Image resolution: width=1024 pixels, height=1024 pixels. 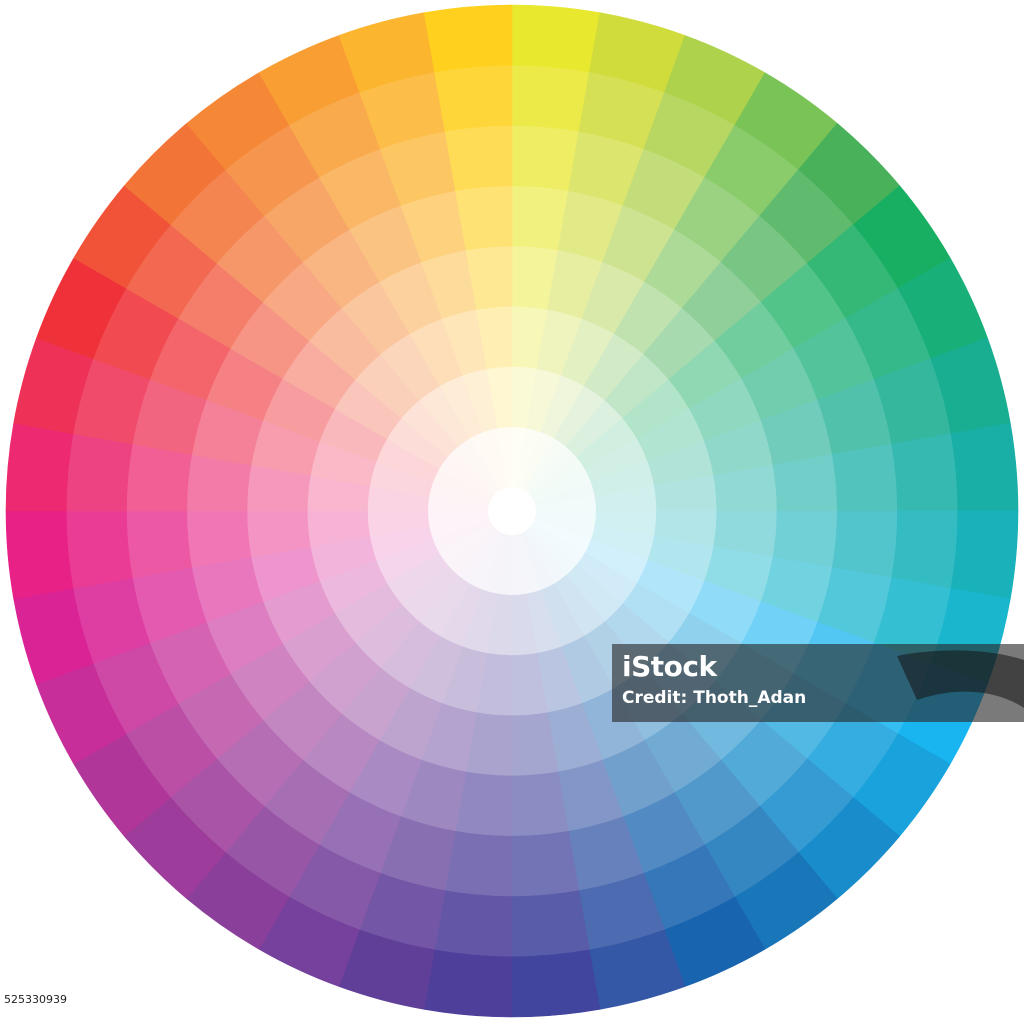 What do you see at coordinates (714, 698) in the screenshot?
I see `watermark-credit: Credit: Thoth_Adan` at bounding box center [714, 698].